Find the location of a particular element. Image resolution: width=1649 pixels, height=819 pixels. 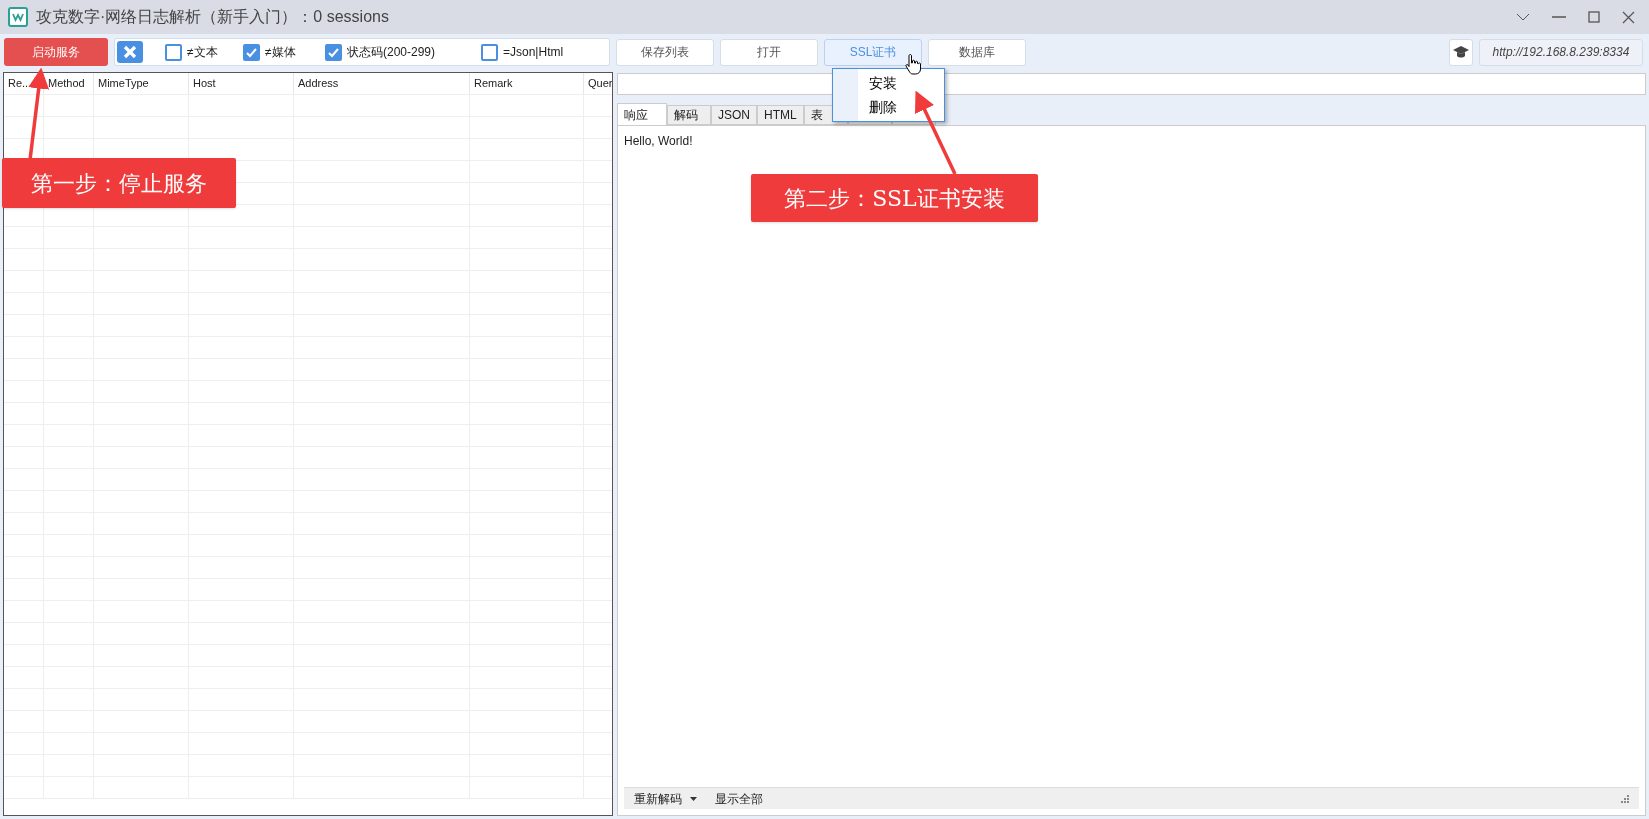

graduation-cap-icon is located at coordinates (1461, 52).